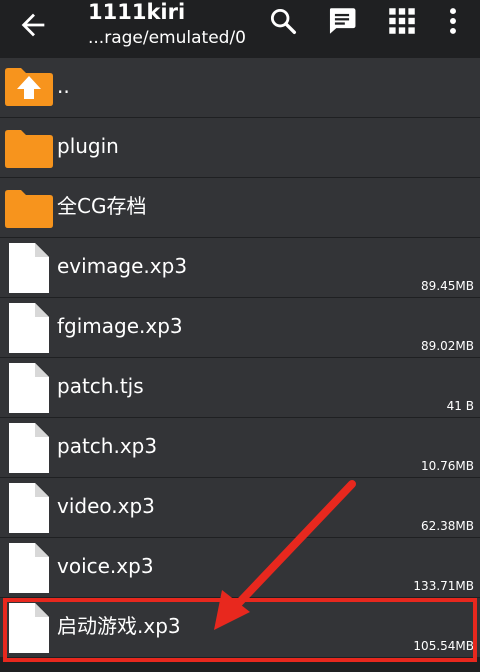  What do you see at coordinates (29, 87) in the screenshot?
I see `parent-folder-icon` at bounding box center [29, 87].